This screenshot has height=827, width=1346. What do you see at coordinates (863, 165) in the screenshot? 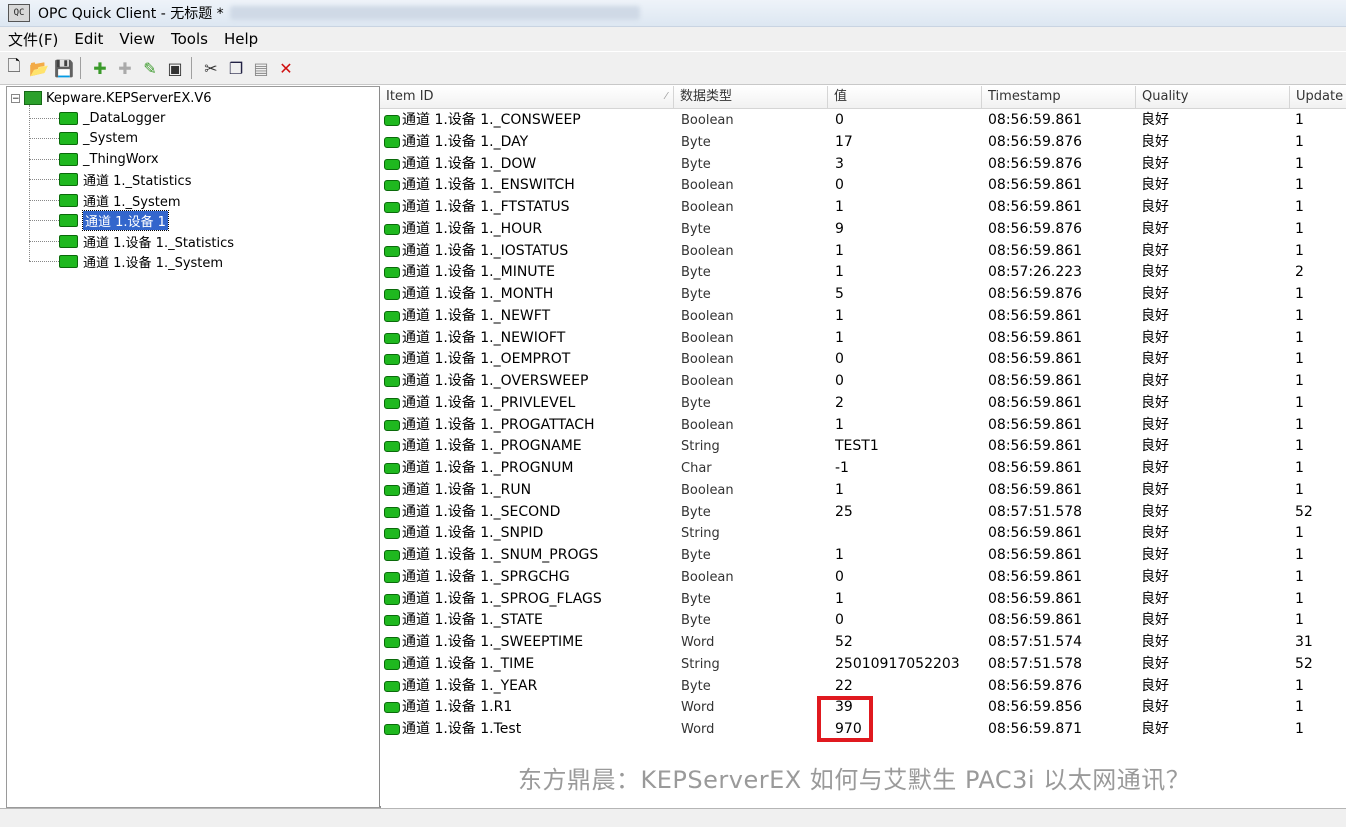
I see `table-row: 通道 1.设备 1._DOW Byte 3 08:56:59.876 良好 1` at bounding box center [863, 165].